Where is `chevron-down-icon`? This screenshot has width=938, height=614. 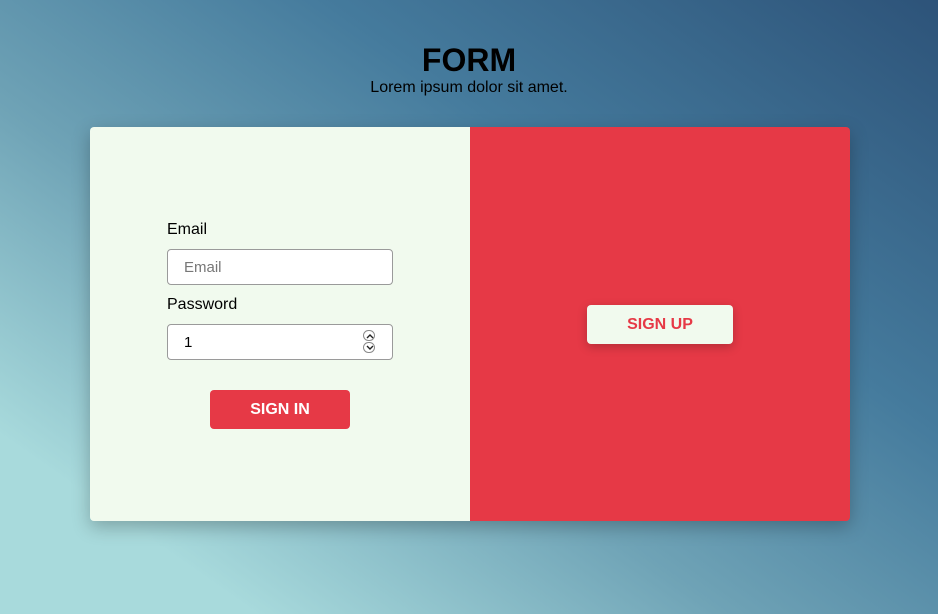
chevron-down-icon is located at coordinates (370, 347).